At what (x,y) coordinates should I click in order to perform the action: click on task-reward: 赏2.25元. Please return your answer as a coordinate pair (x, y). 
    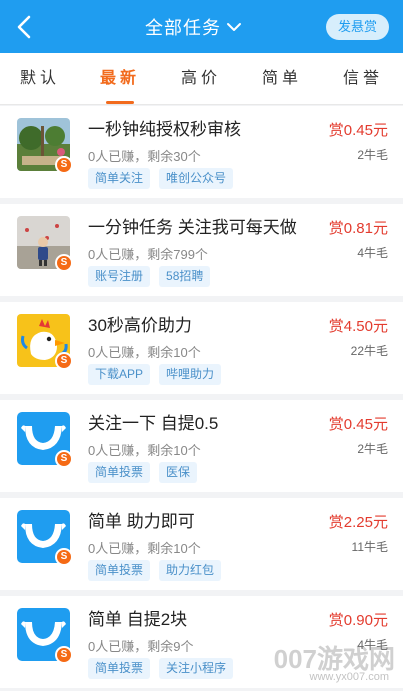
    Looking at the image, I should click on (358, 522).